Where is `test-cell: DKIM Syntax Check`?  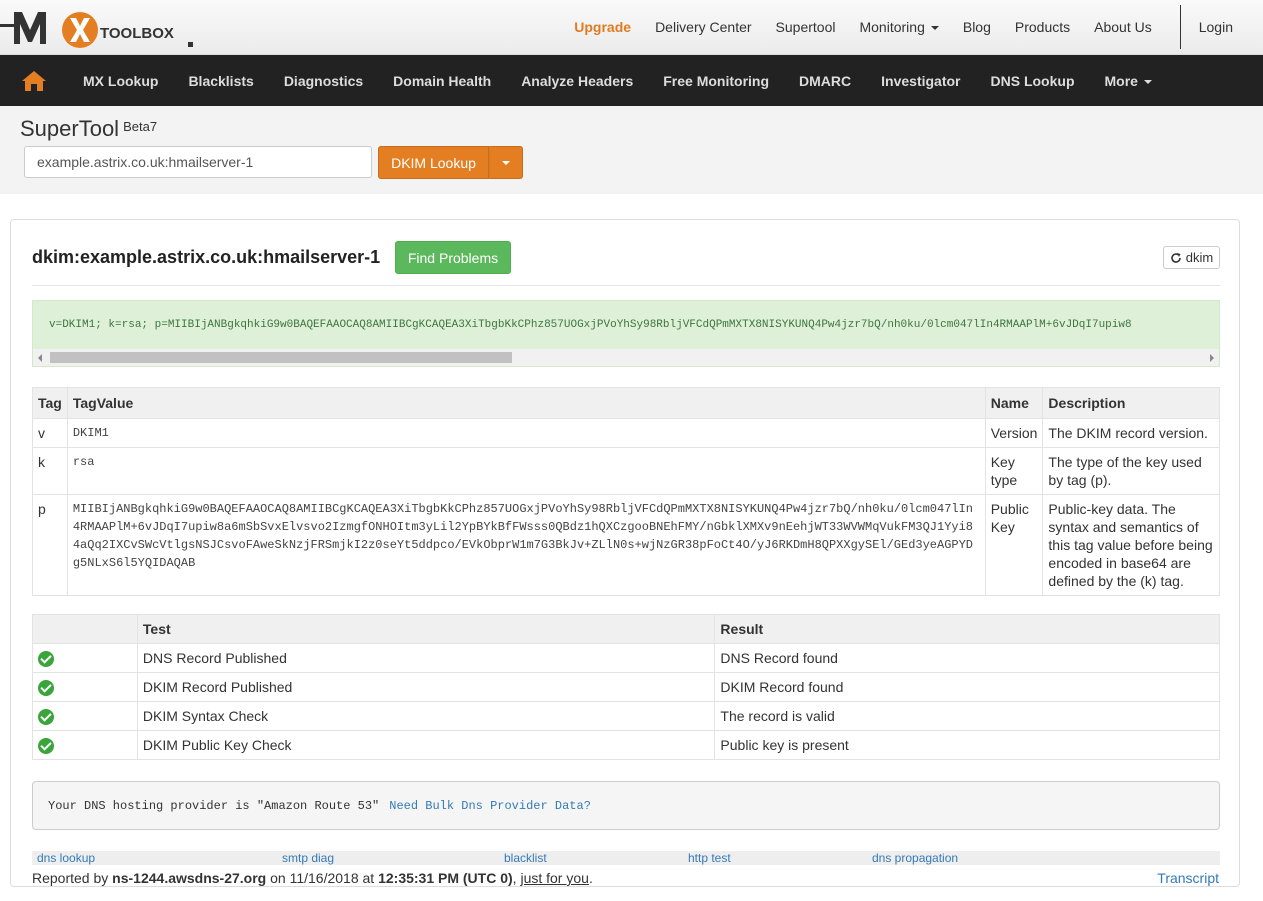 test-cell: DKIM Syntax Check is located at coordinates (426, 716).